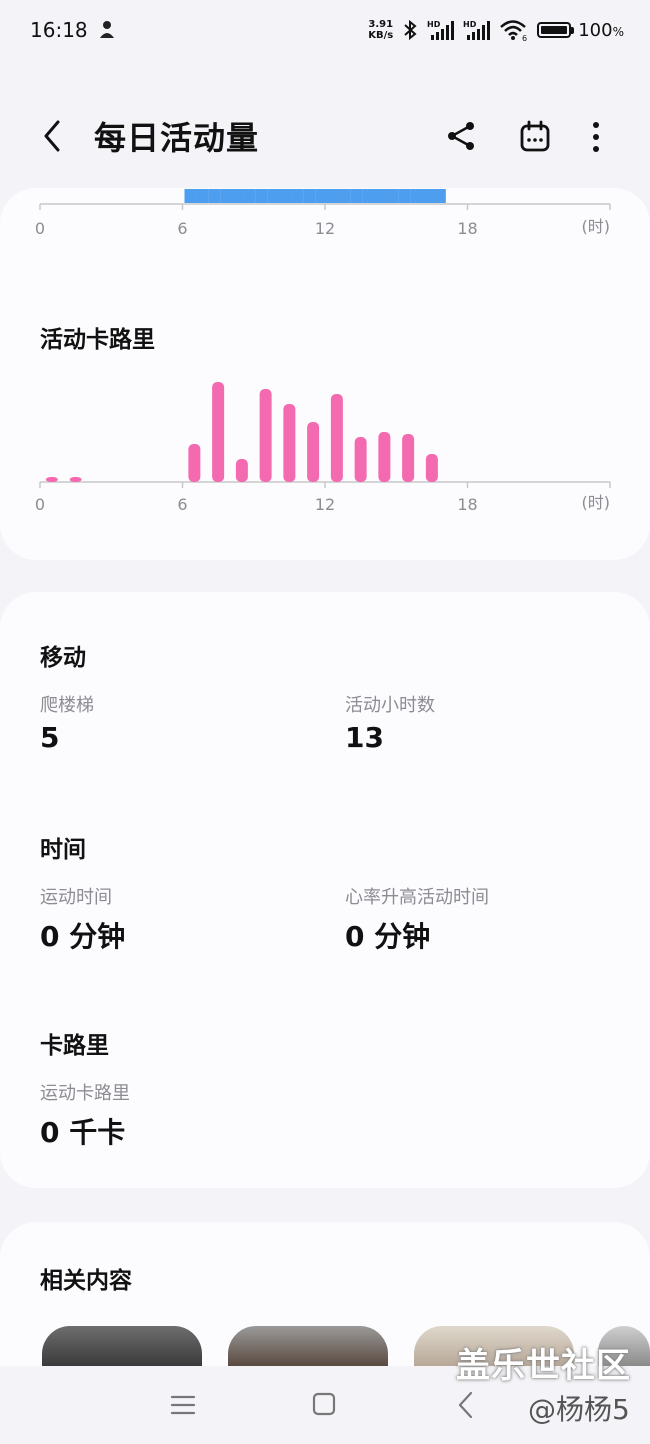 This screenshot has width=650, height=1444. I want to click on exercise-time-value: 0 分钟, so click(83, 936).